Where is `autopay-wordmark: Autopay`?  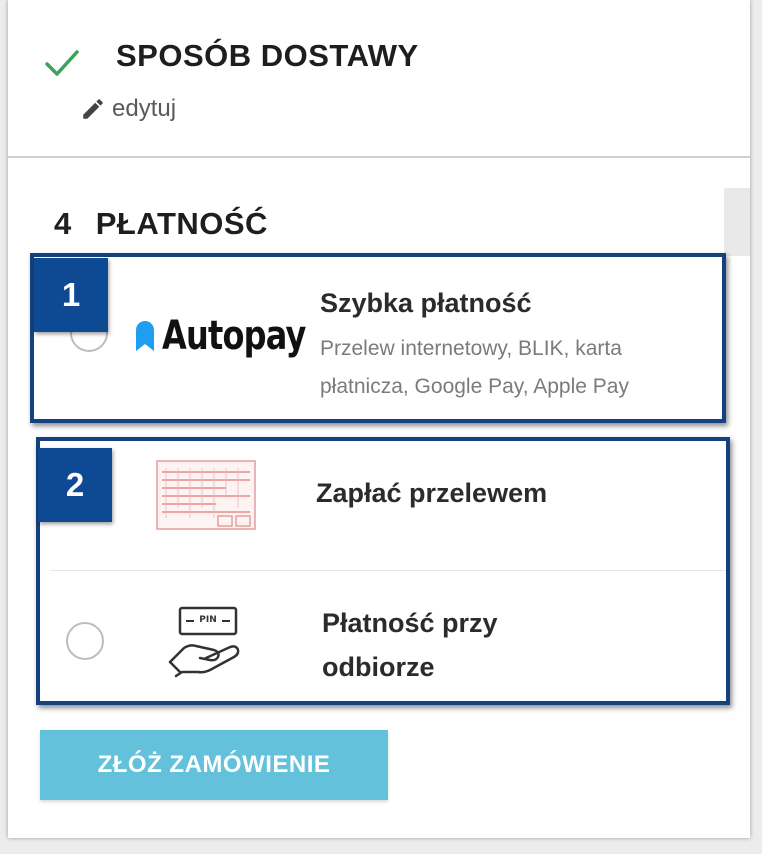 autopay-wordmark: Autopay is located at coordinates (234, 336).